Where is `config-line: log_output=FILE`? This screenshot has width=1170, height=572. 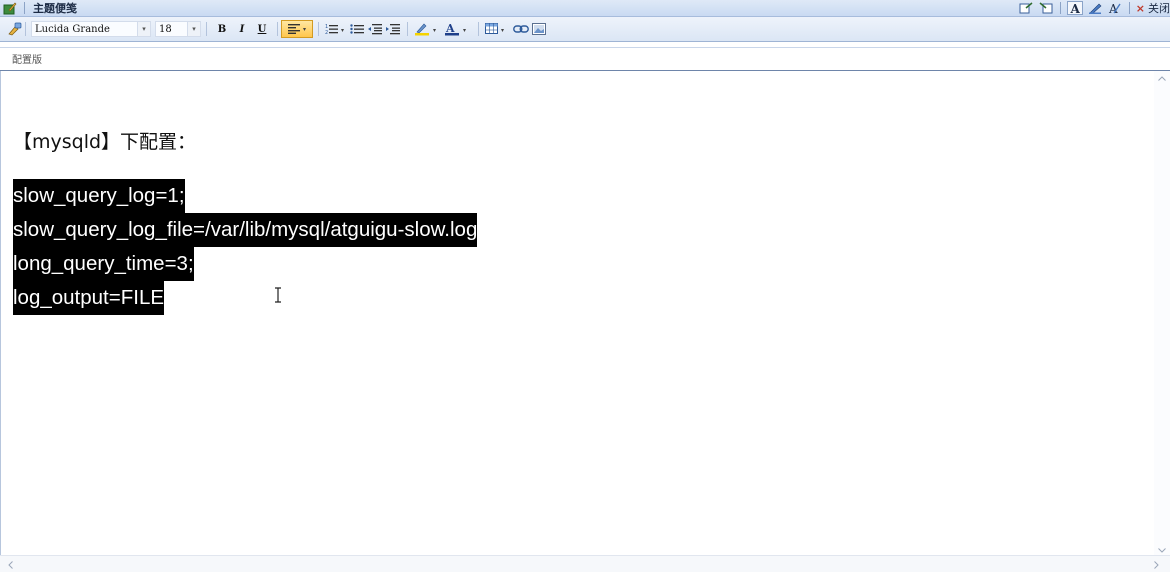
config-line: log_output=FILE is located at coordinates (89, 298).